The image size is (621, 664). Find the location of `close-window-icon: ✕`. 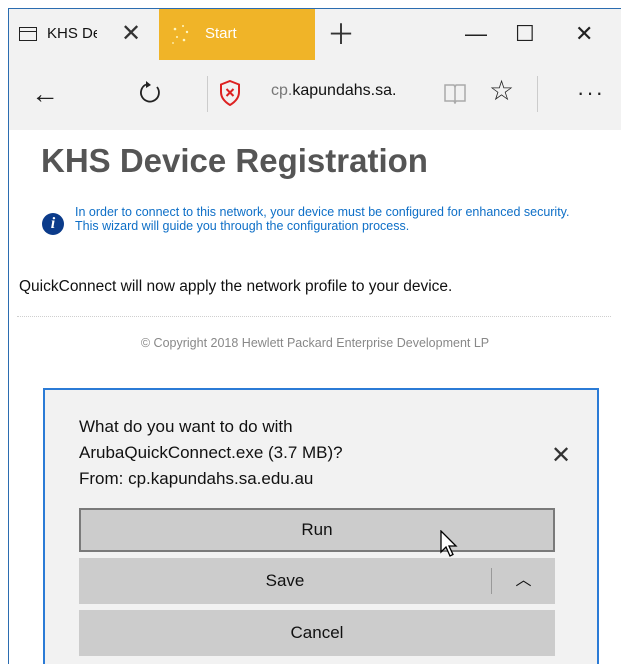

close-window-icon: ✕ is located at coordinates (584, 34).